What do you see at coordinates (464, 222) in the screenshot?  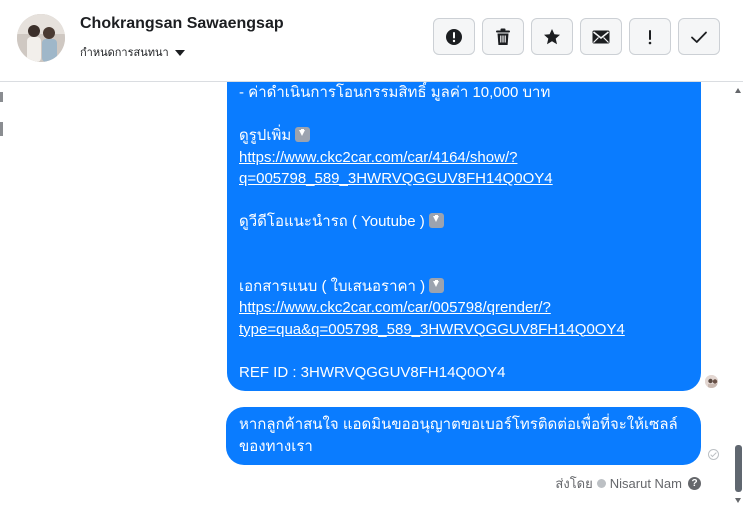 I see `message-line: ดูวีดีโอแนะนำรถ ( Youtube )` at bounding box center [464, 222].